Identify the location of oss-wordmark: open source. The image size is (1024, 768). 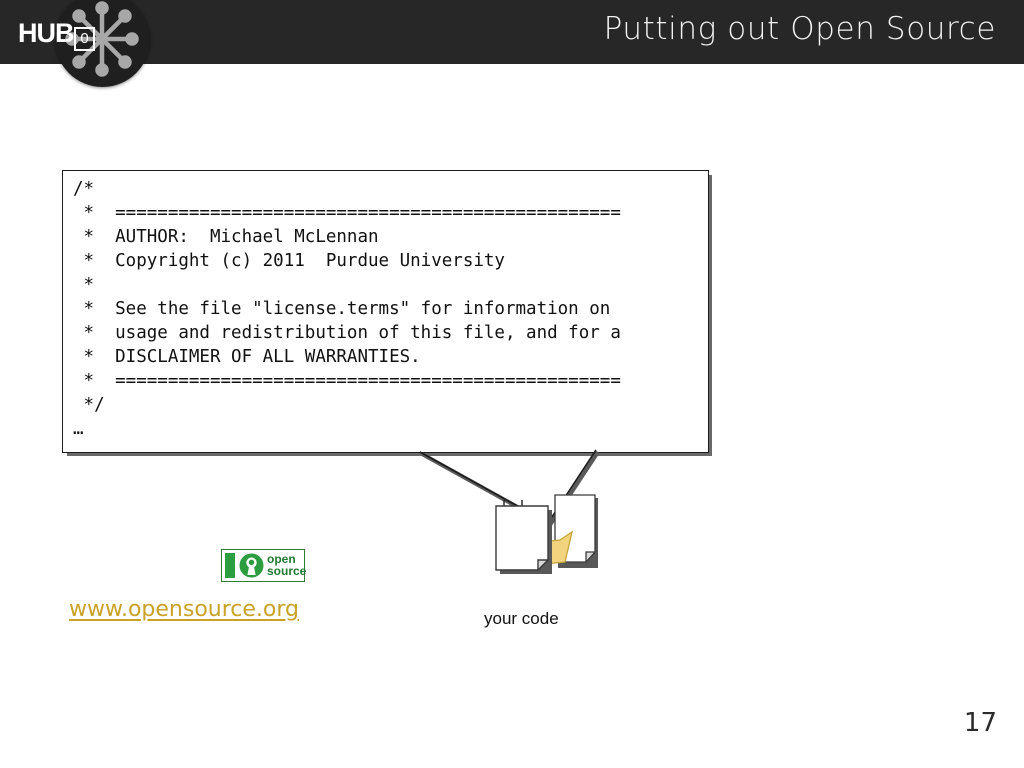
(287, 566).